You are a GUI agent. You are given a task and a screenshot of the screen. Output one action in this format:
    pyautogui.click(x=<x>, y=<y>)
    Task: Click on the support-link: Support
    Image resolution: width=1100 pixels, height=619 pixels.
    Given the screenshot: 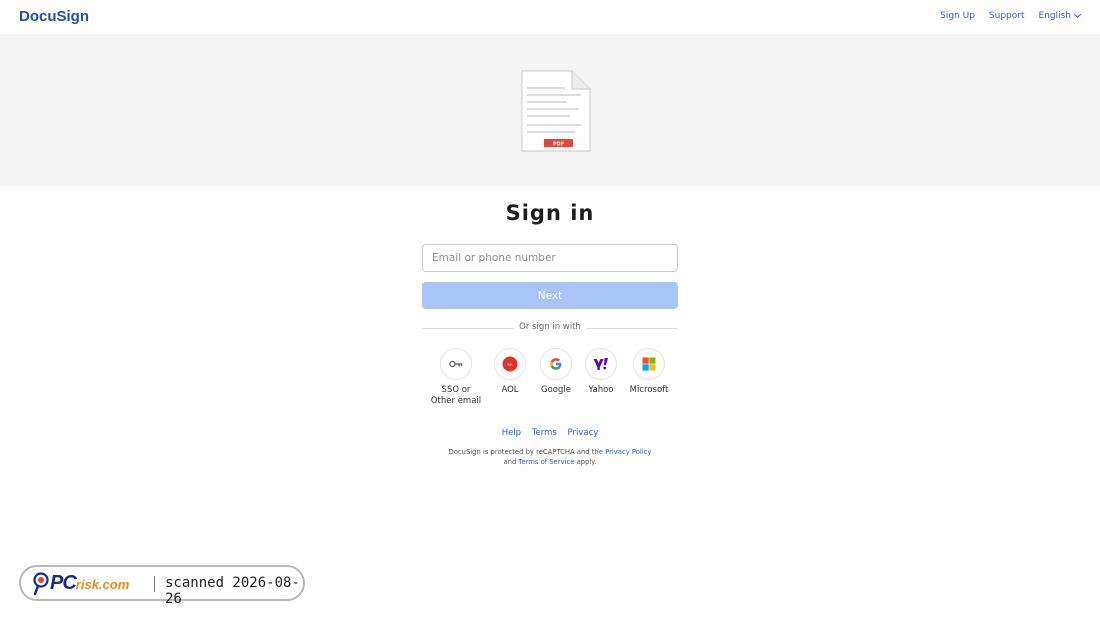 What is the action you would take?
    pyautogui.click(x=1007, y=16)
    